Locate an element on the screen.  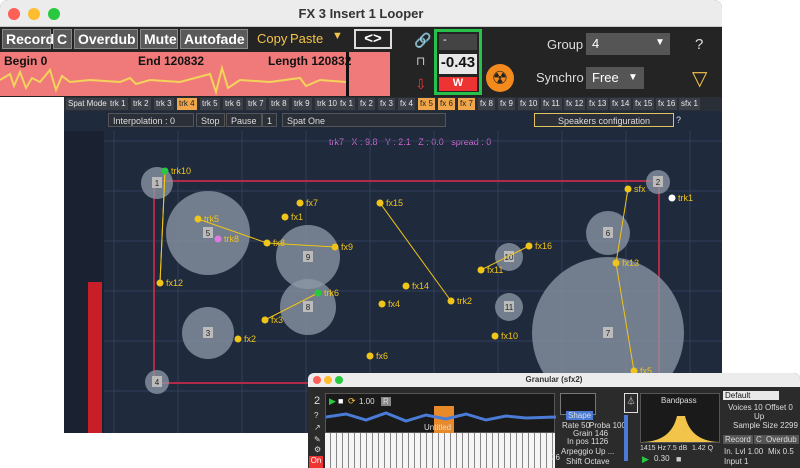
speakers-config-button: Speakers configuration is located at coordinates (604, 120).